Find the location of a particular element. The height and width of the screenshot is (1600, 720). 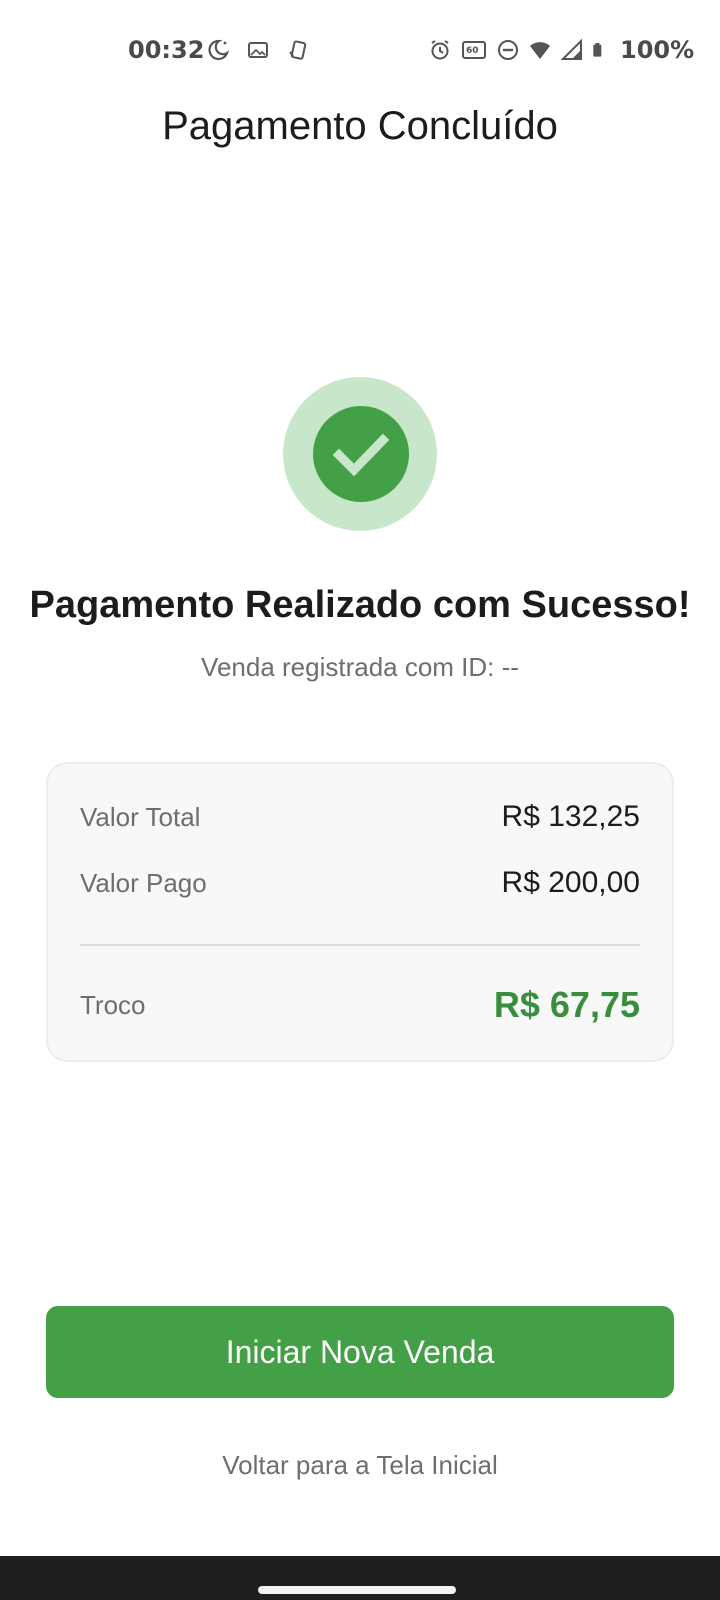

alarm-icon is located at coordinates (440, 50).